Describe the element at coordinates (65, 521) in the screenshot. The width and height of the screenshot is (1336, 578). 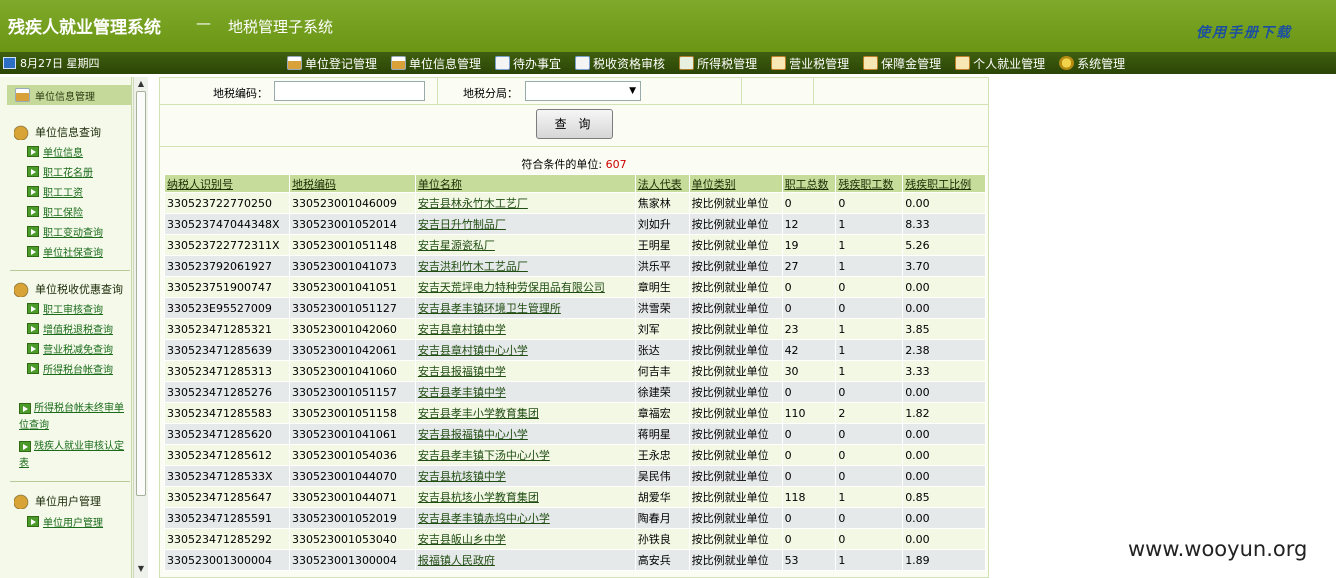
I see `sidebar-item-unit-user-management: 单位用户管理` at that location.